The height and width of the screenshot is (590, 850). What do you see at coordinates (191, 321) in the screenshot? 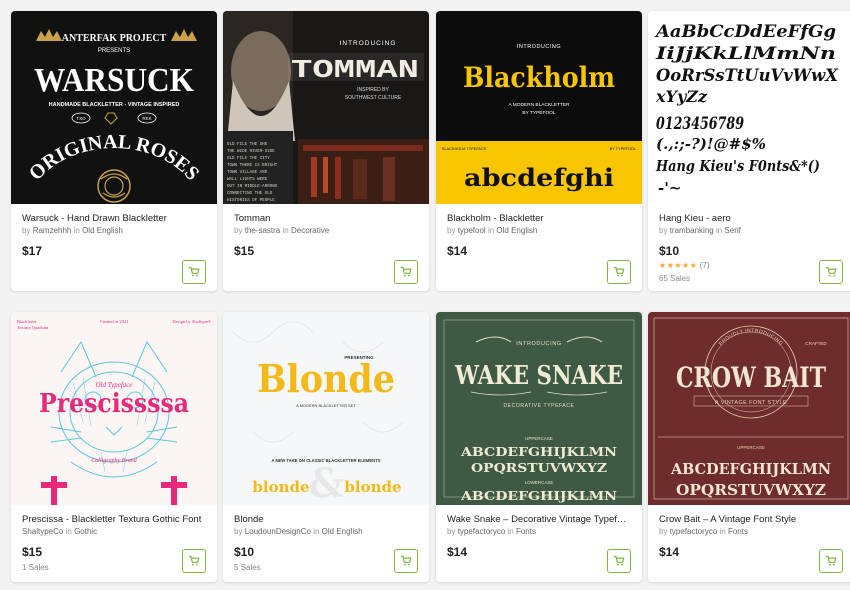
I see `svg-text: Design by Shaltype®` at bounding box center [191, 321].